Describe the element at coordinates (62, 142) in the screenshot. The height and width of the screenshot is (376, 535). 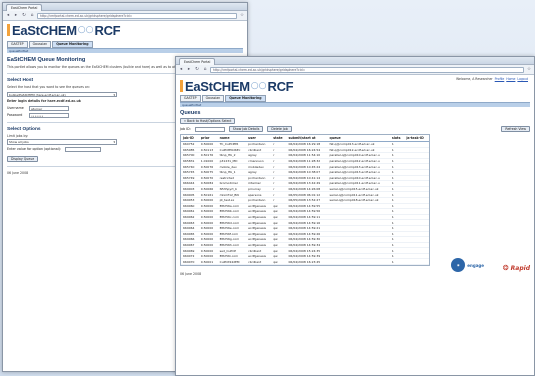
I see `limit-select: Show all jobs ▾` at that location.